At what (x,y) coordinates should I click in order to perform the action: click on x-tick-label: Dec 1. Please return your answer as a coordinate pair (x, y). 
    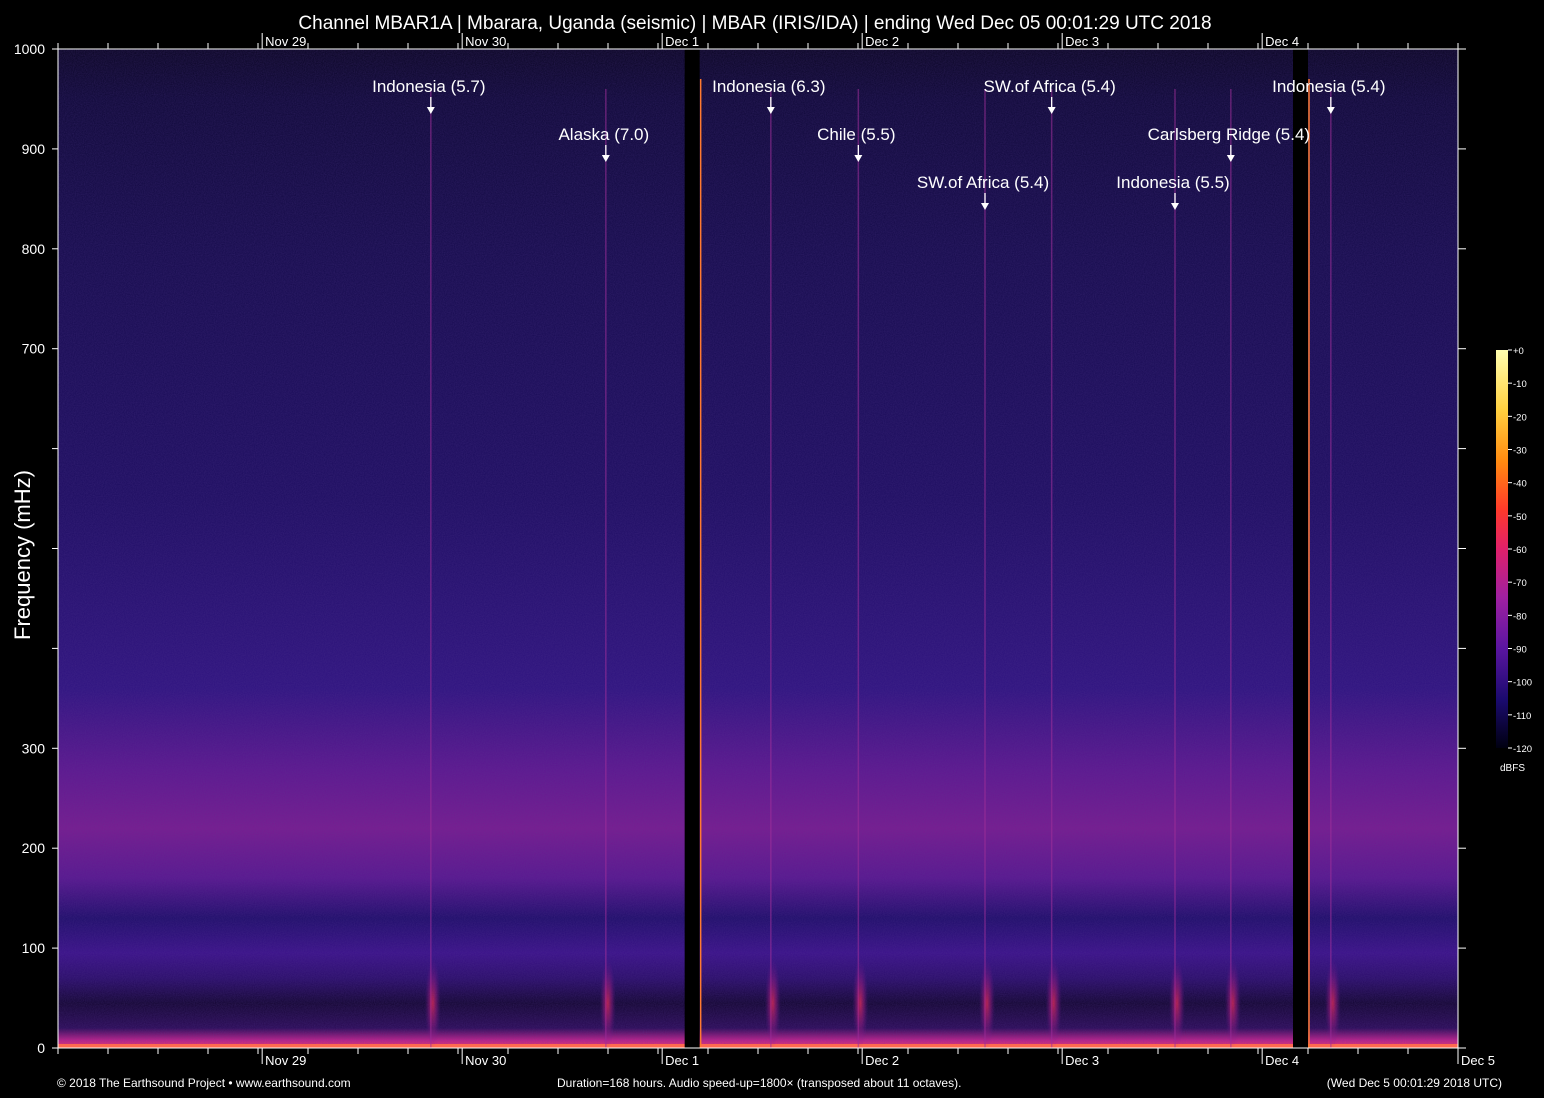
    Looking at the image, I should click on (682, 1060).